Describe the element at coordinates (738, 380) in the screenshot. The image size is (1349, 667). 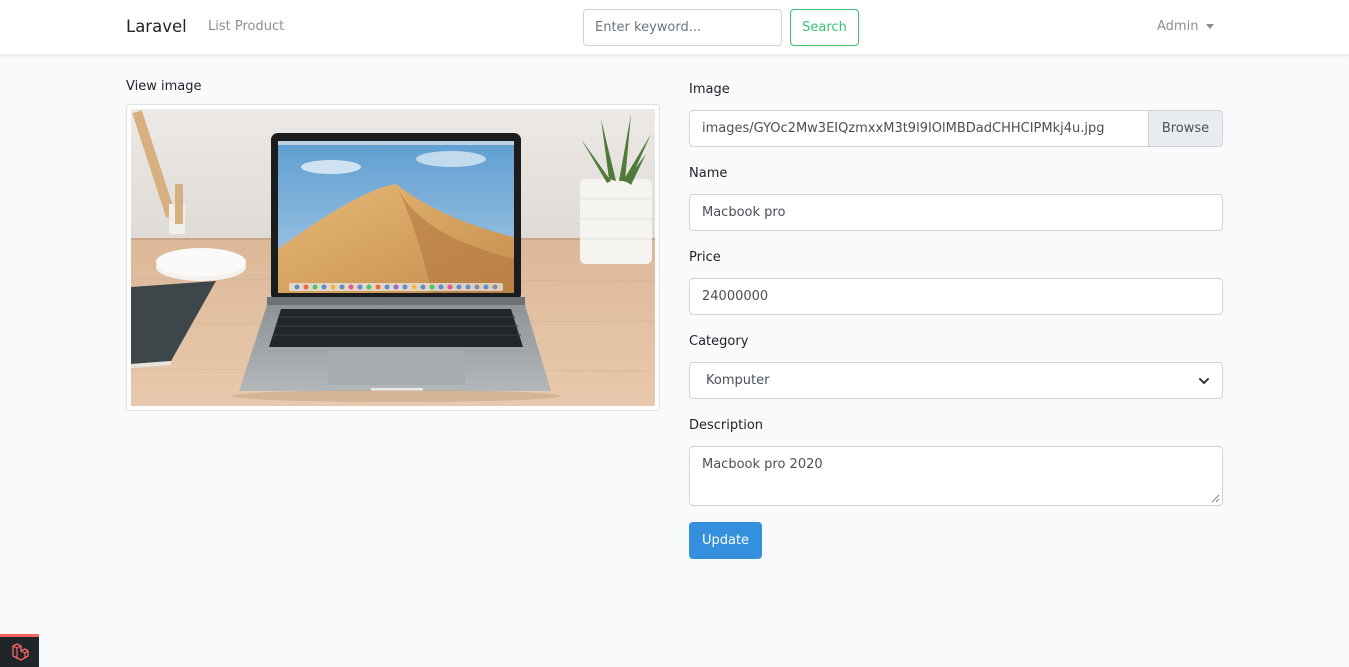
I see `category-selected-value: Komputer` at that location.